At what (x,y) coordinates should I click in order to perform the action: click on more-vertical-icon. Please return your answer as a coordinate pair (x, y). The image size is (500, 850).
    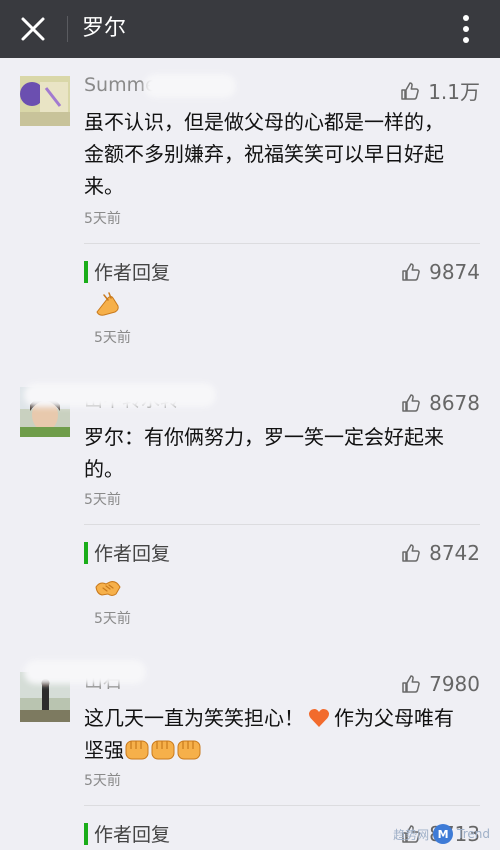
    Looking at the image, I should click on (466, 29).